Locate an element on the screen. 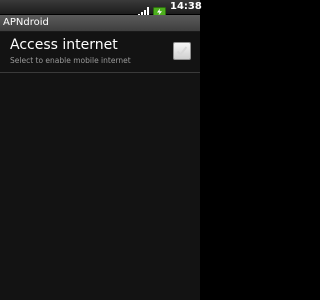  app-title-bar: APNdroid is located at coordinates (100, 23).